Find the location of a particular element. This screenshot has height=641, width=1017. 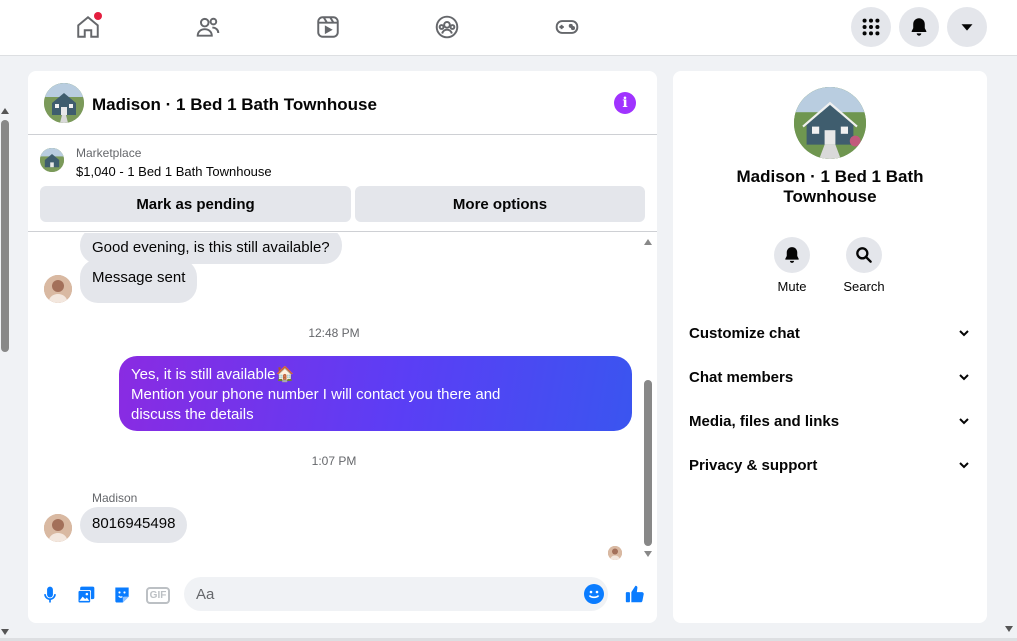

listing-thumbnail is located at coordinates (52, 160).